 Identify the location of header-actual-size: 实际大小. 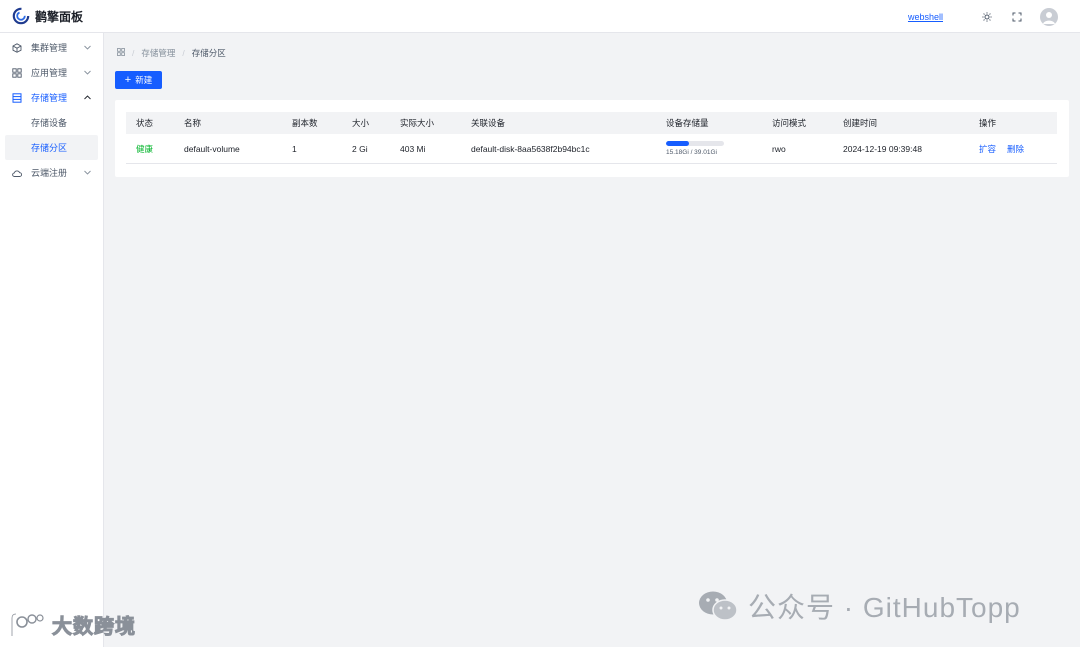
(417, 123).